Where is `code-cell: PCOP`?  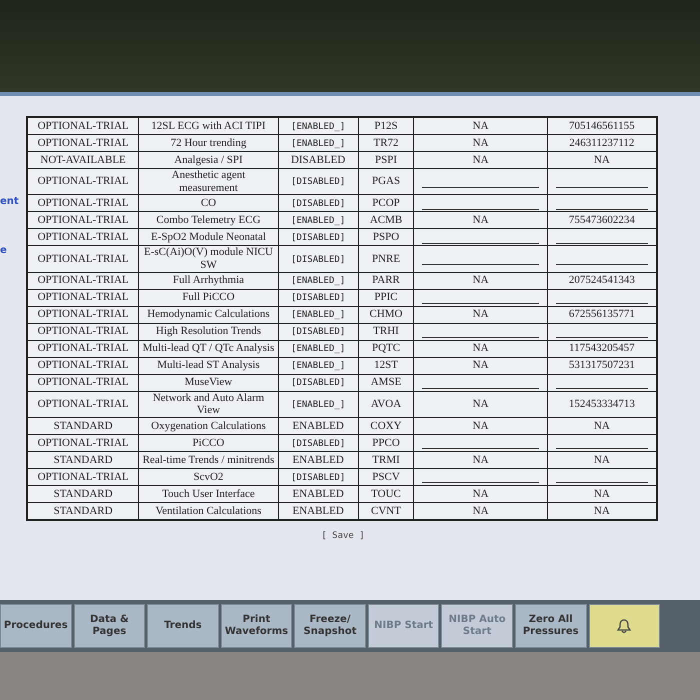
code-cell: PCOP is located at coordinates (386, 203).